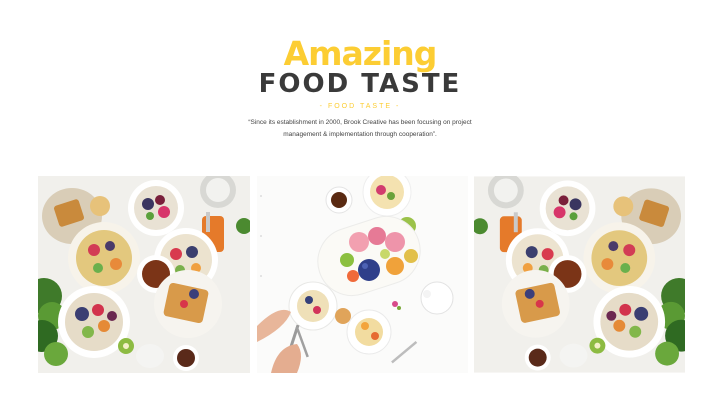 Image resolution: width=720 pixels, height=405 pixels. I want to click on fruit-platter-photo, so click(362, 274).